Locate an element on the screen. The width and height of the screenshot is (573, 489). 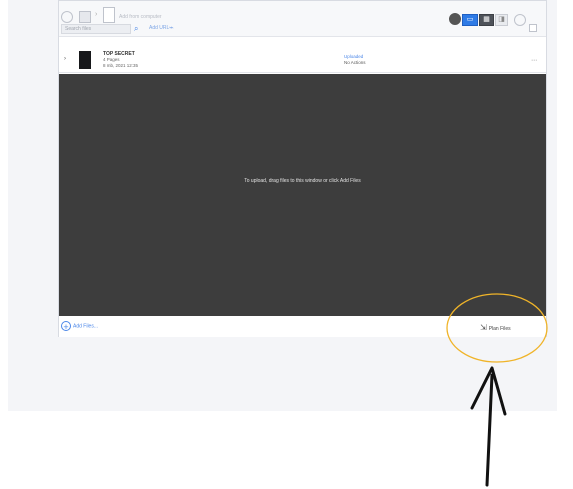
search-input: Search files is located at coordinates (96, 29).